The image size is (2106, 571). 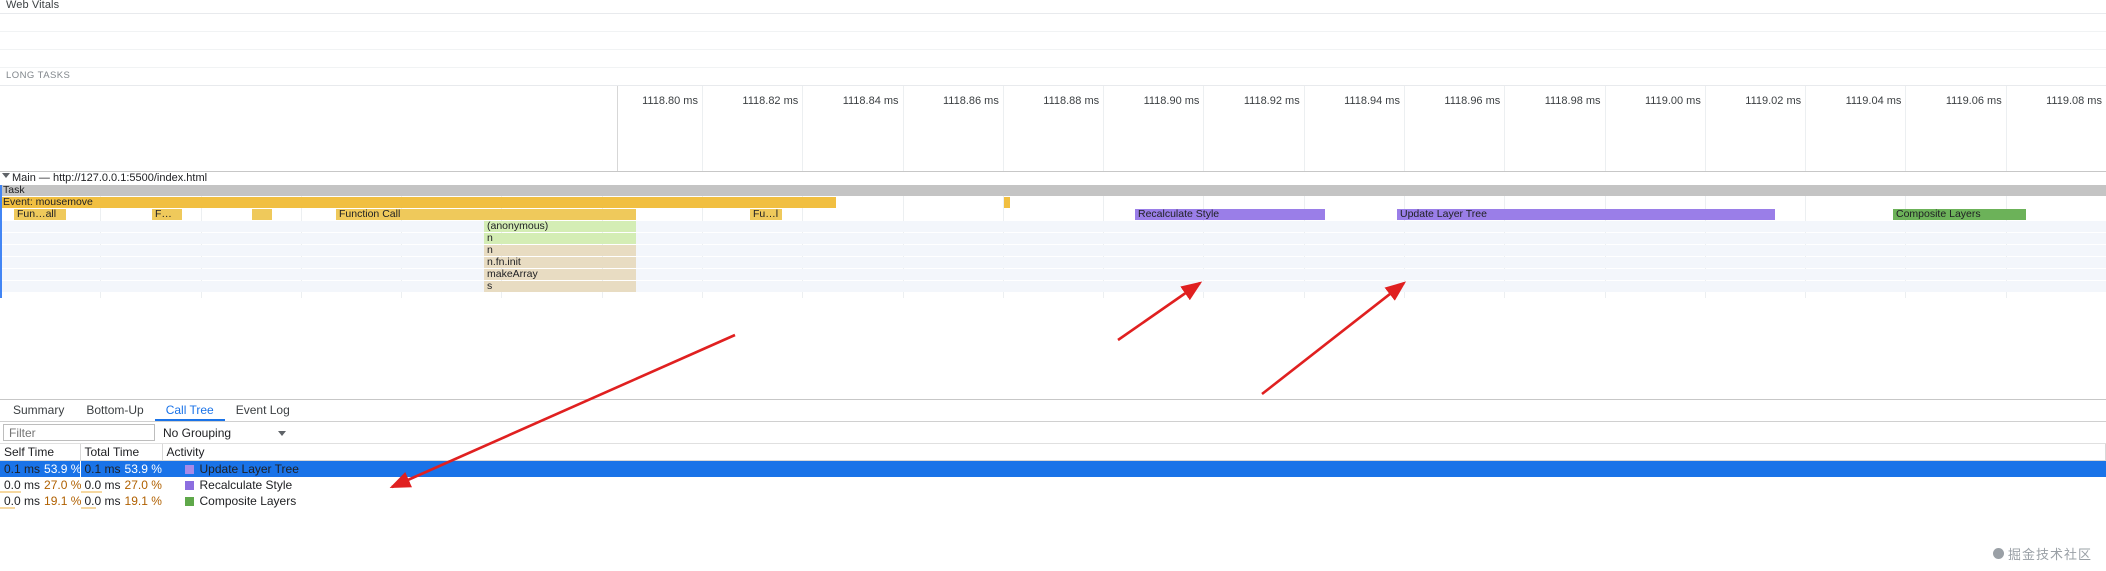 I want to click on track-accent-rail, so click(x=1, y=241).